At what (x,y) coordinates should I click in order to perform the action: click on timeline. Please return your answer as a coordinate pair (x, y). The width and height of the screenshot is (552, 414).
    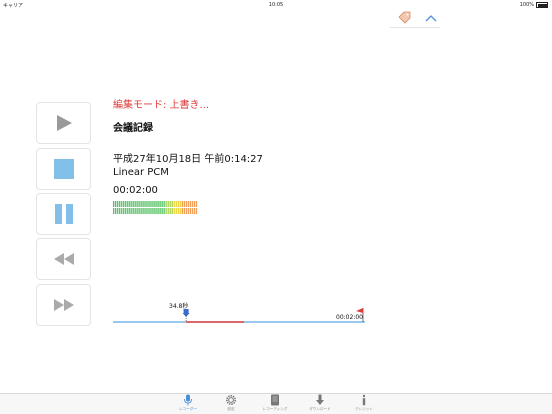
    Looking at the image, I should click on (239, 316).